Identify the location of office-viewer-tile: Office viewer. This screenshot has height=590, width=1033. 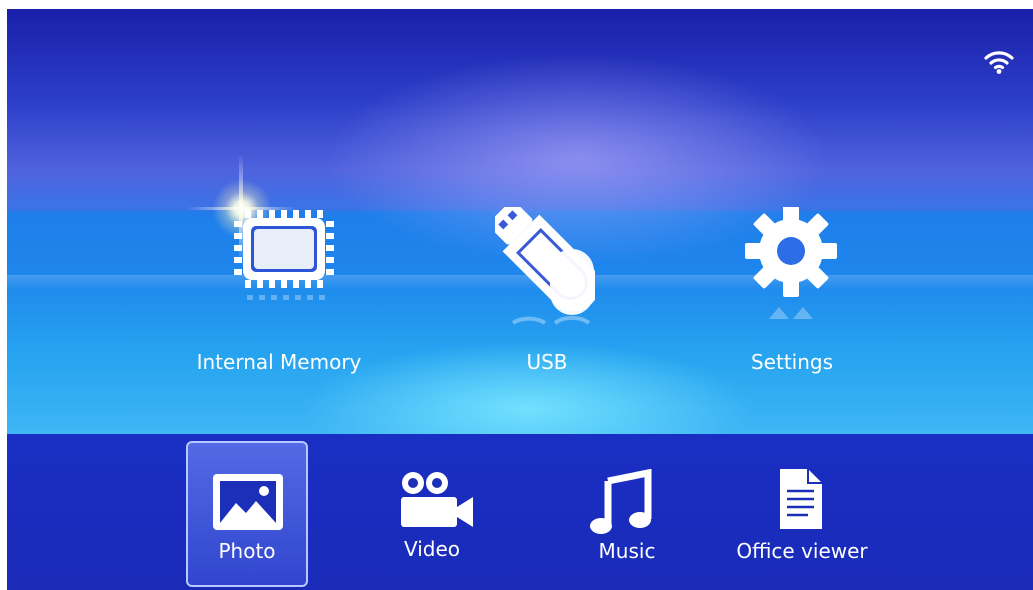
(802, 514).